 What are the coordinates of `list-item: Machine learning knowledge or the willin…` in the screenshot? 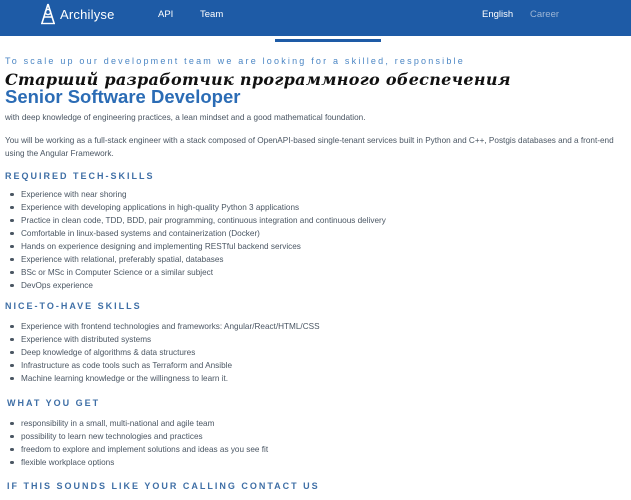 It's located at (165, 378).